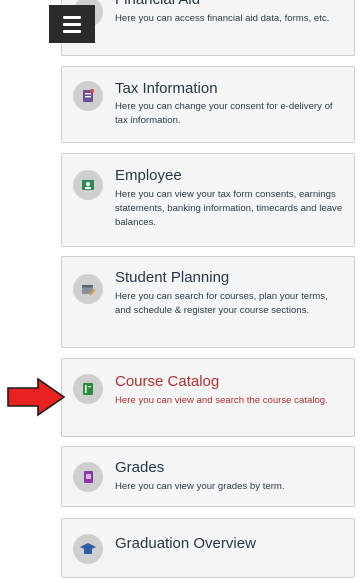 Image resolution: width=361 pixels, height=578 pixels. Describe the element at coordinates (88, 289) in the screenshot. I see `calendar-edit-icon` at that location.